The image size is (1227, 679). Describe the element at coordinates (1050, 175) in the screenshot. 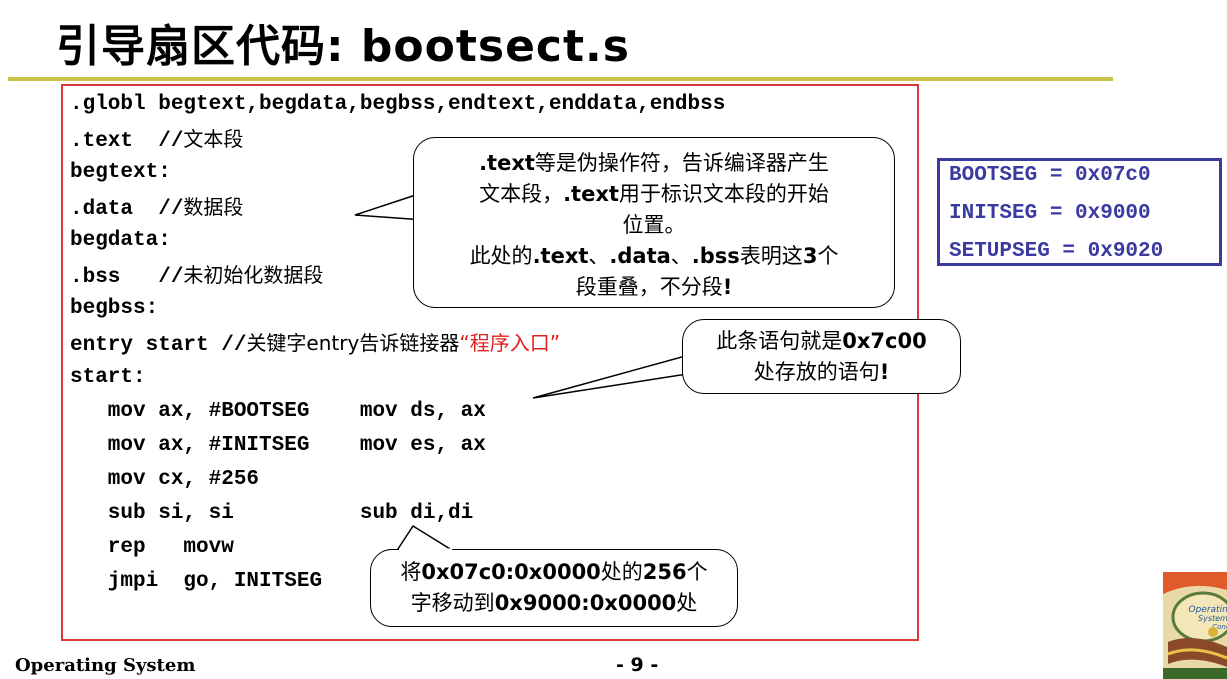

I see `segment-bootseg: BOOTSEG = 0x07c0` at that location.